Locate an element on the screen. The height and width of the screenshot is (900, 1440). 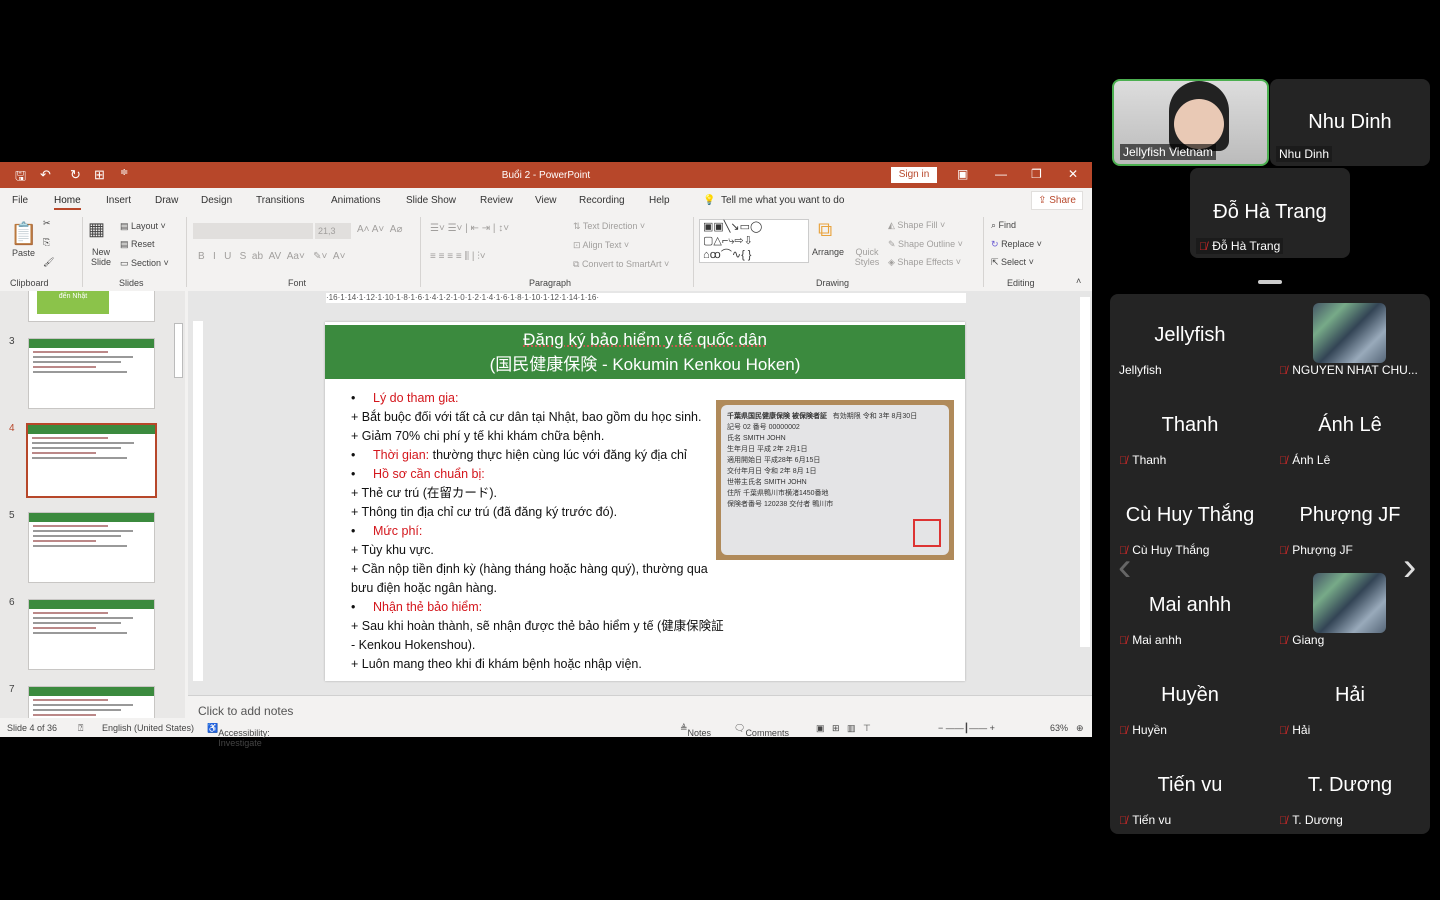
notes-pane: Click to add notes is located at coordinates (640, 706).